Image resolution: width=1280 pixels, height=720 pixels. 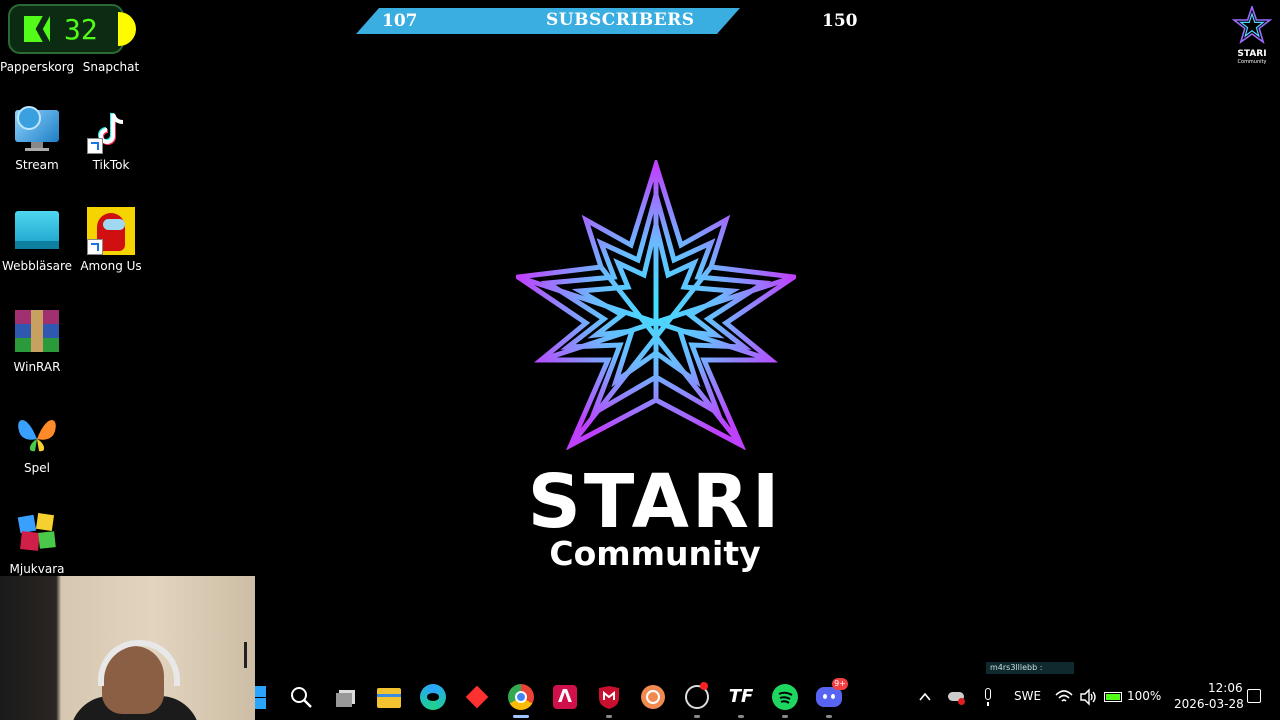 I want to click on desktop-icon-papperskorg: Papperskorg, so click(x=37, y=65).